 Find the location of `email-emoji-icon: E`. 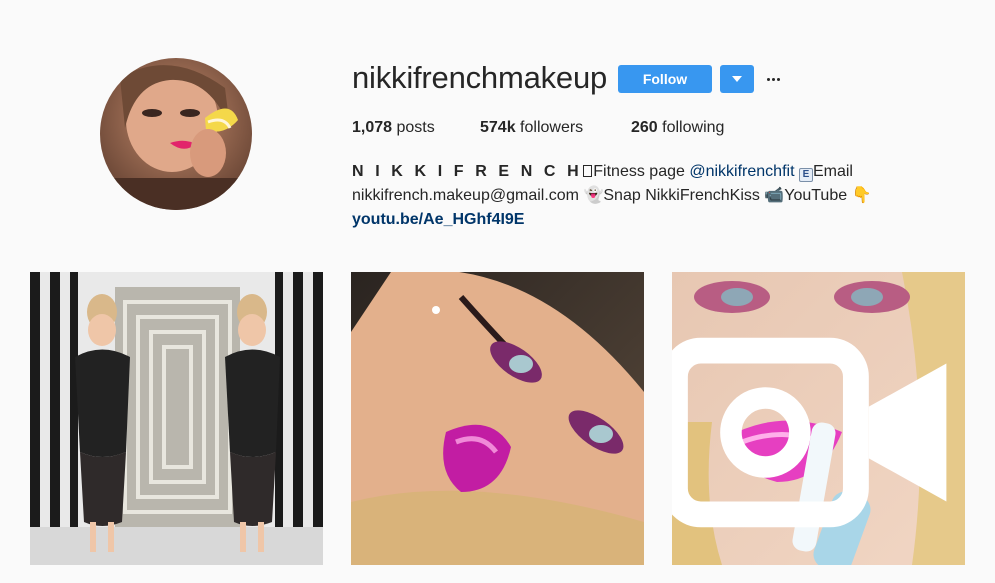

email-emoji-icon: E is located at coordinates (805, 175).